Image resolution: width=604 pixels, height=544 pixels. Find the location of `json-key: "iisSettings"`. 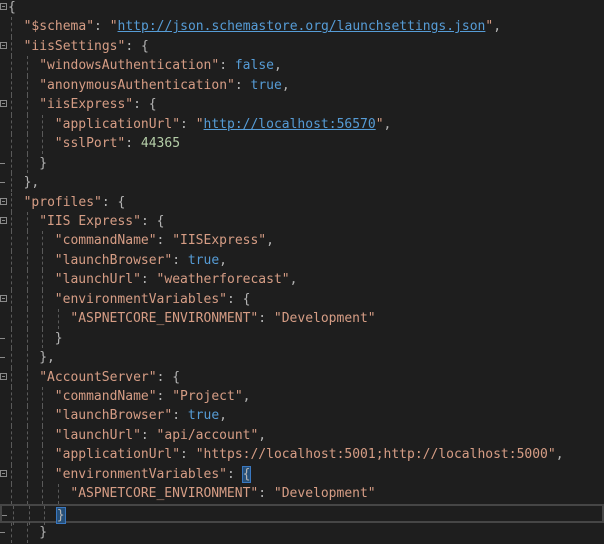

json-key: "iisSettings" is located at coordinates (74, 46).